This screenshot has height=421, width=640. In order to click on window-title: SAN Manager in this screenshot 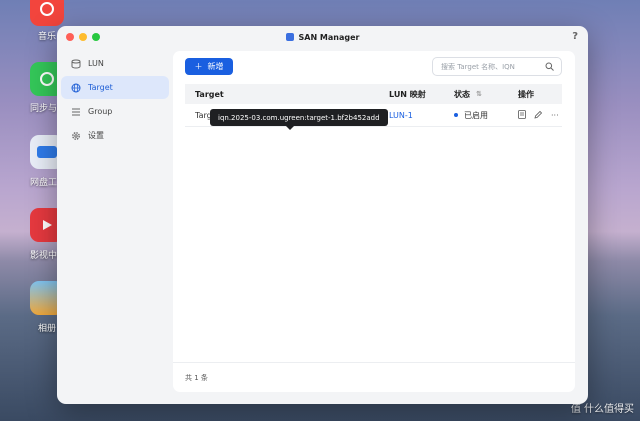, I will do `click(329, 37)`.